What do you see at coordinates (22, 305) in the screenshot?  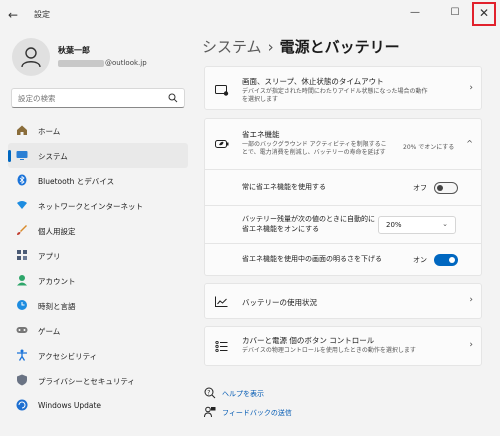 I see `time-language-icon` at bounding box center [22, 305].